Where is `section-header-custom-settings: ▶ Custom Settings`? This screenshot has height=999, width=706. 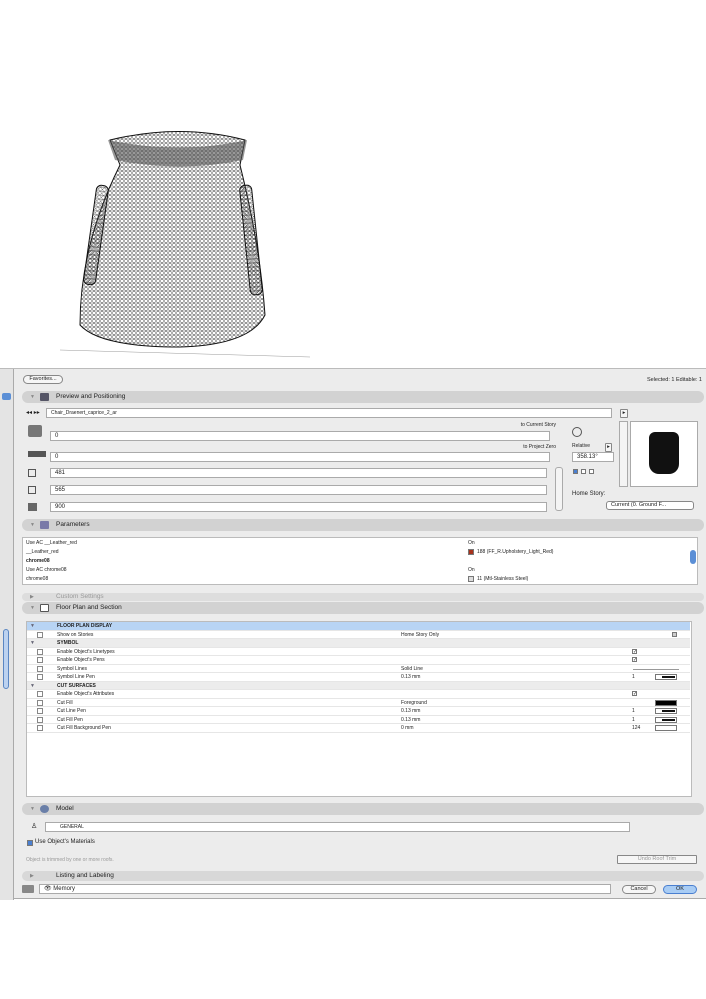
section-header-custom-settings: ▶ Custom Settings is located at coordinates (363, 597).